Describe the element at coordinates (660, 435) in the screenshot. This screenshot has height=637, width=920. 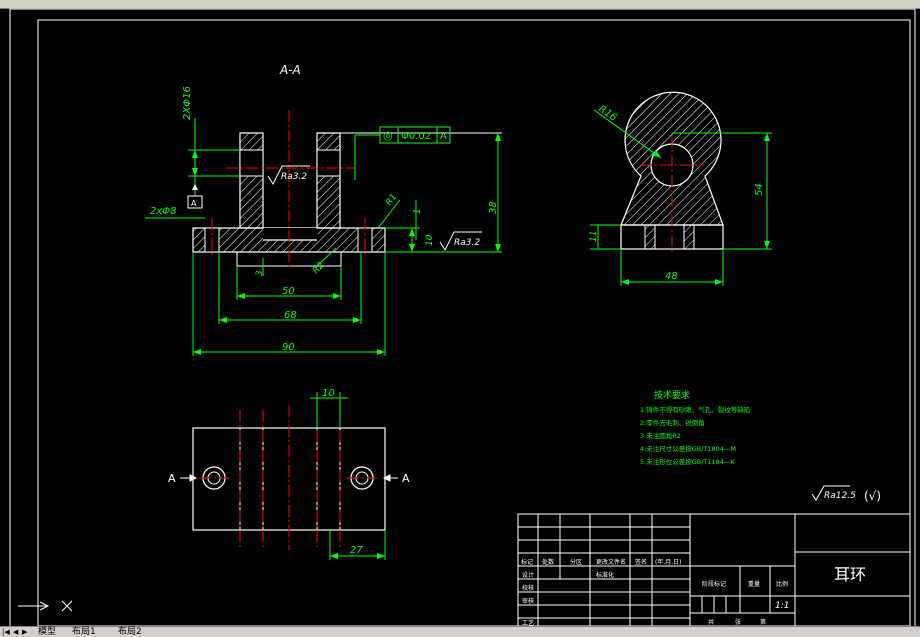
I see `tech-note-line: 3.未注圆角R2` at that location.